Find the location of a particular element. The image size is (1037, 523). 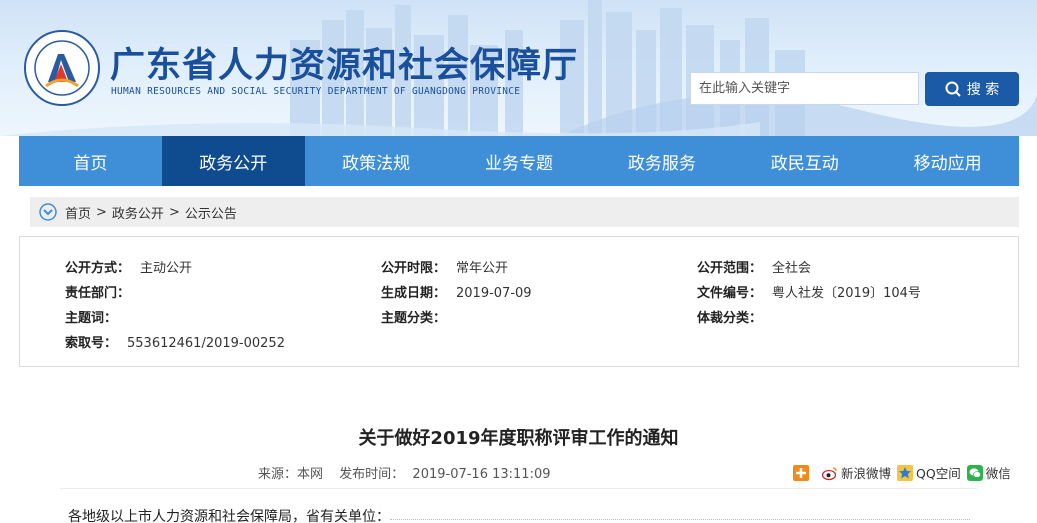

breadcrumb-government-affairs: 政务公开 is located at coordinates (138, 212).